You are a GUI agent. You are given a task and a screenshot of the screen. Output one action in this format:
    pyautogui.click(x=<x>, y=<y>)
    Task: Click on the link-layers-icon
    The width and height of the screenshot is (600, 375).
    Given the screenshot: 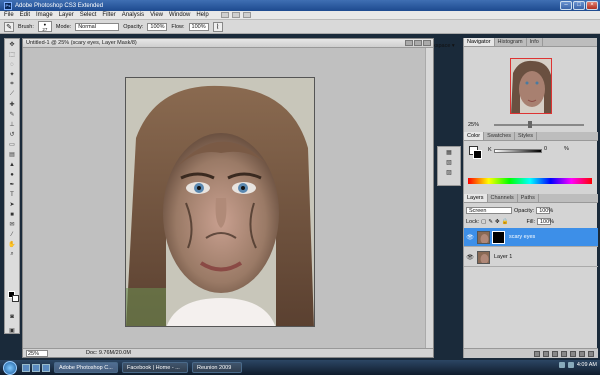 What is the action you would take?
    pyautogui.click(x=537, y=353)
    